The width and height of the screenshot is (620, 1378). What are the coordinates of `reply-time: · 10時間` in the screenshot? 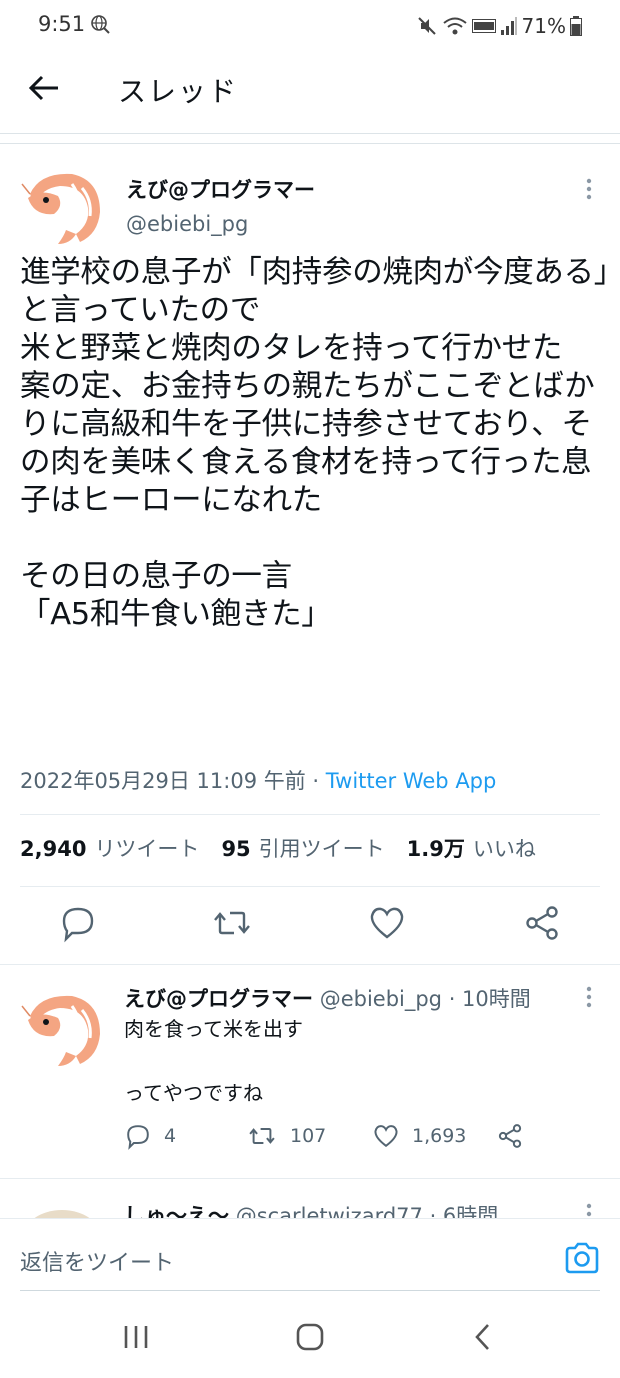 It's located at (486, 999).